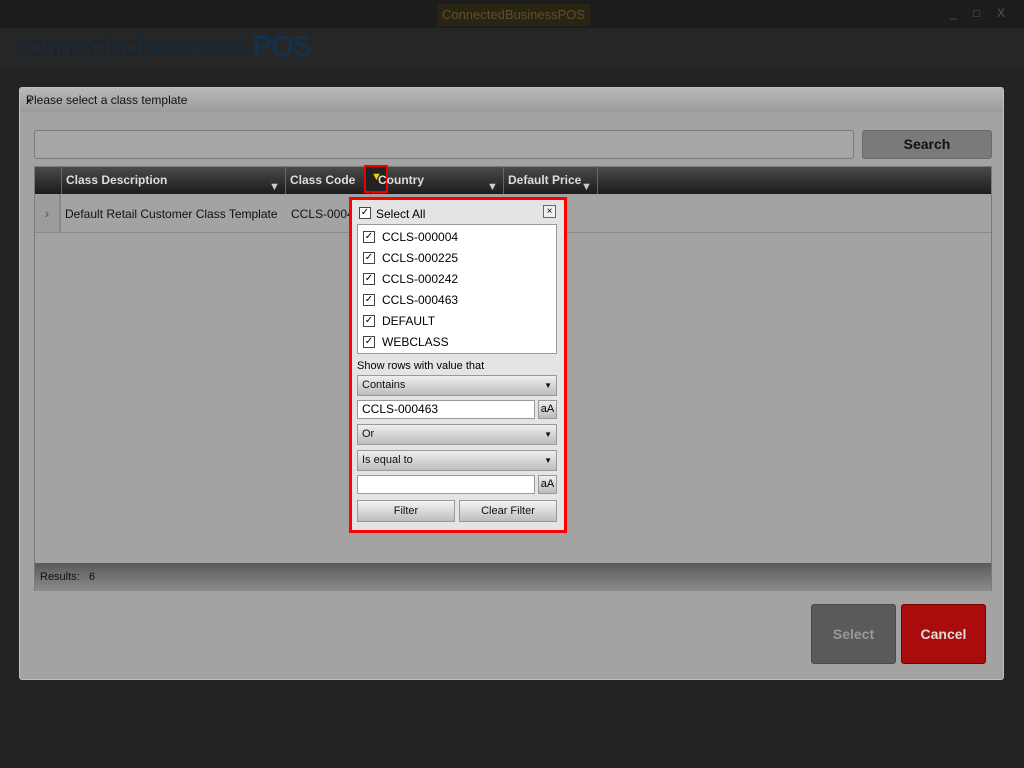  Describe the element at coordinates (401, 214) in the screenshot. I see `select-all-label: Select All` at that location.